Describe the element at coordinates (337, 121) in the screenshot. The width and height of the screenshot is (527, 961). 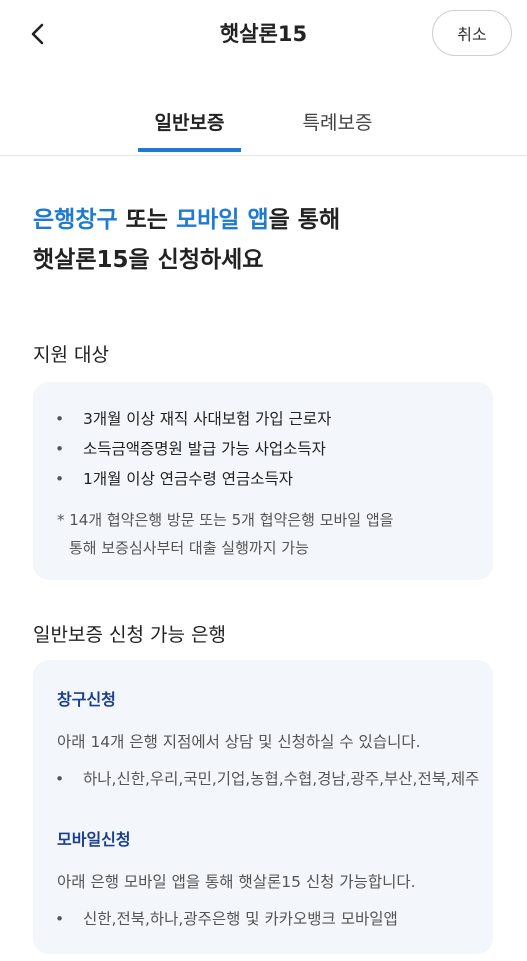
I see `tab-special-guarantee: 특례보증` at that location.